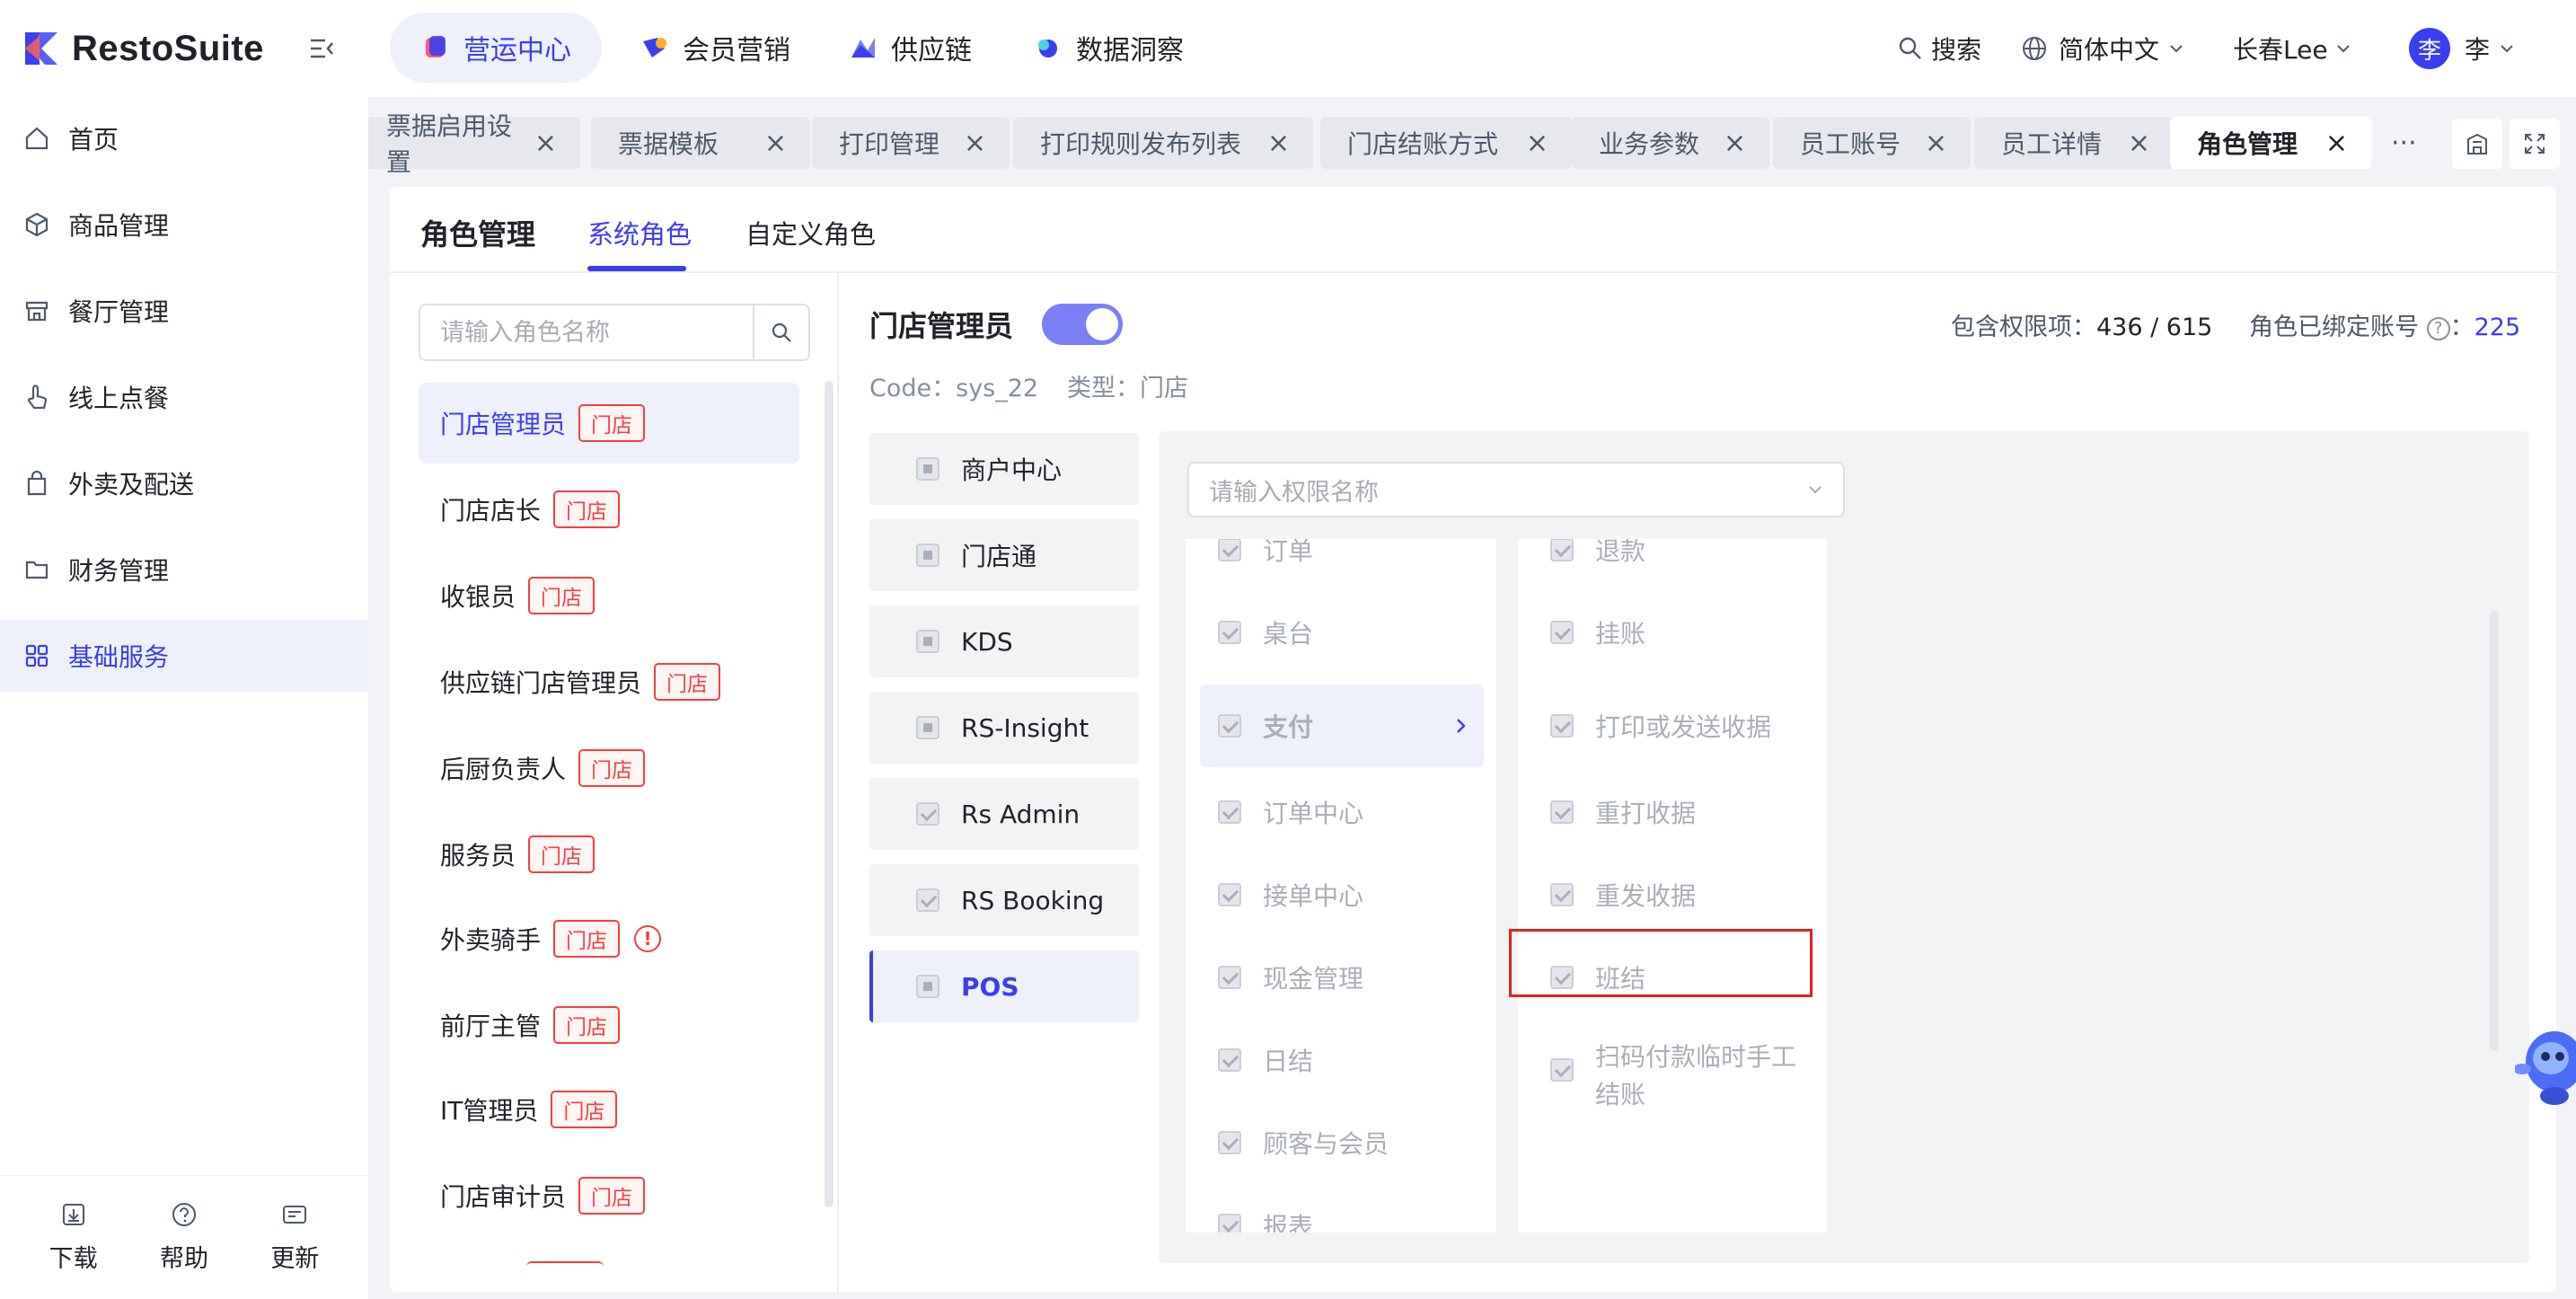 This screenshot has width=2576, height=1299. I want to click on role-item-store-manager: 门店店长 门店, so click(609, 509).